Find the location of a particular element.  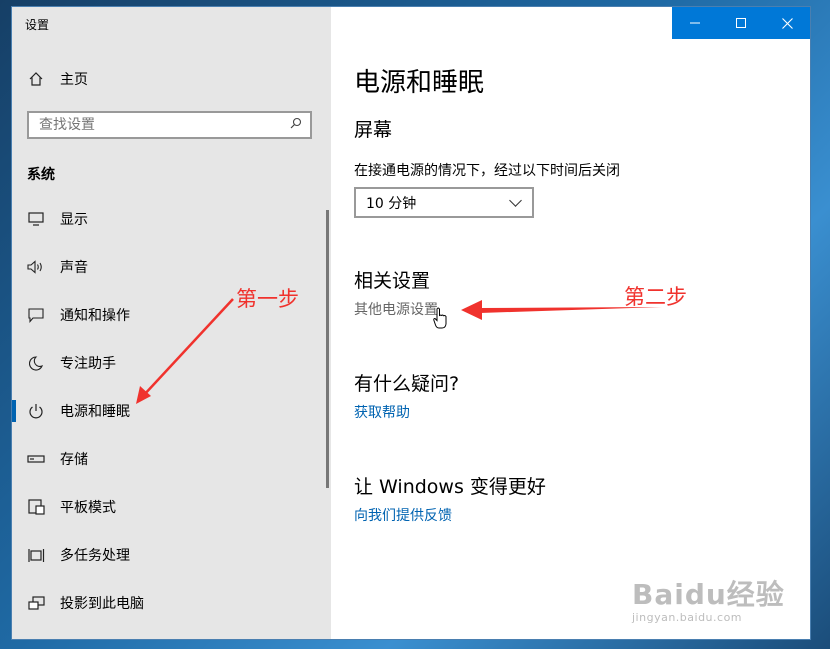

sidebar-item-multitasking: 多任务处理 is located at coordinates (171, 555).